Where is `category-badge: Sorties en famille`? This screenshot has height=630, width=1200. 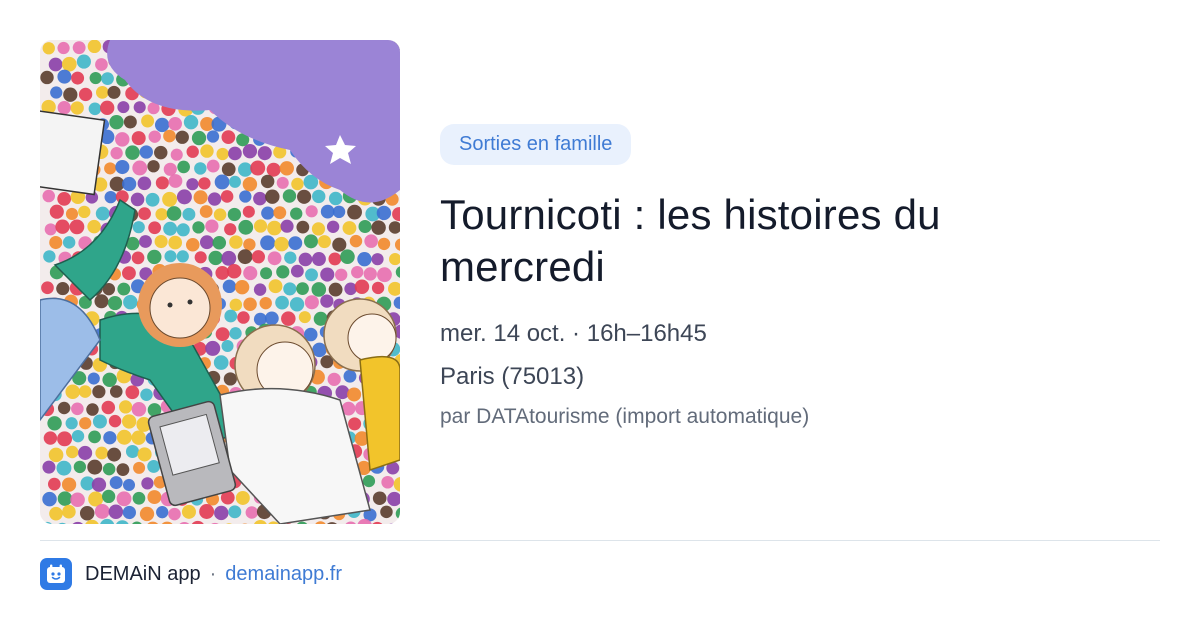
category-badge: Sorties en famille is located at coordinates (536, 144).